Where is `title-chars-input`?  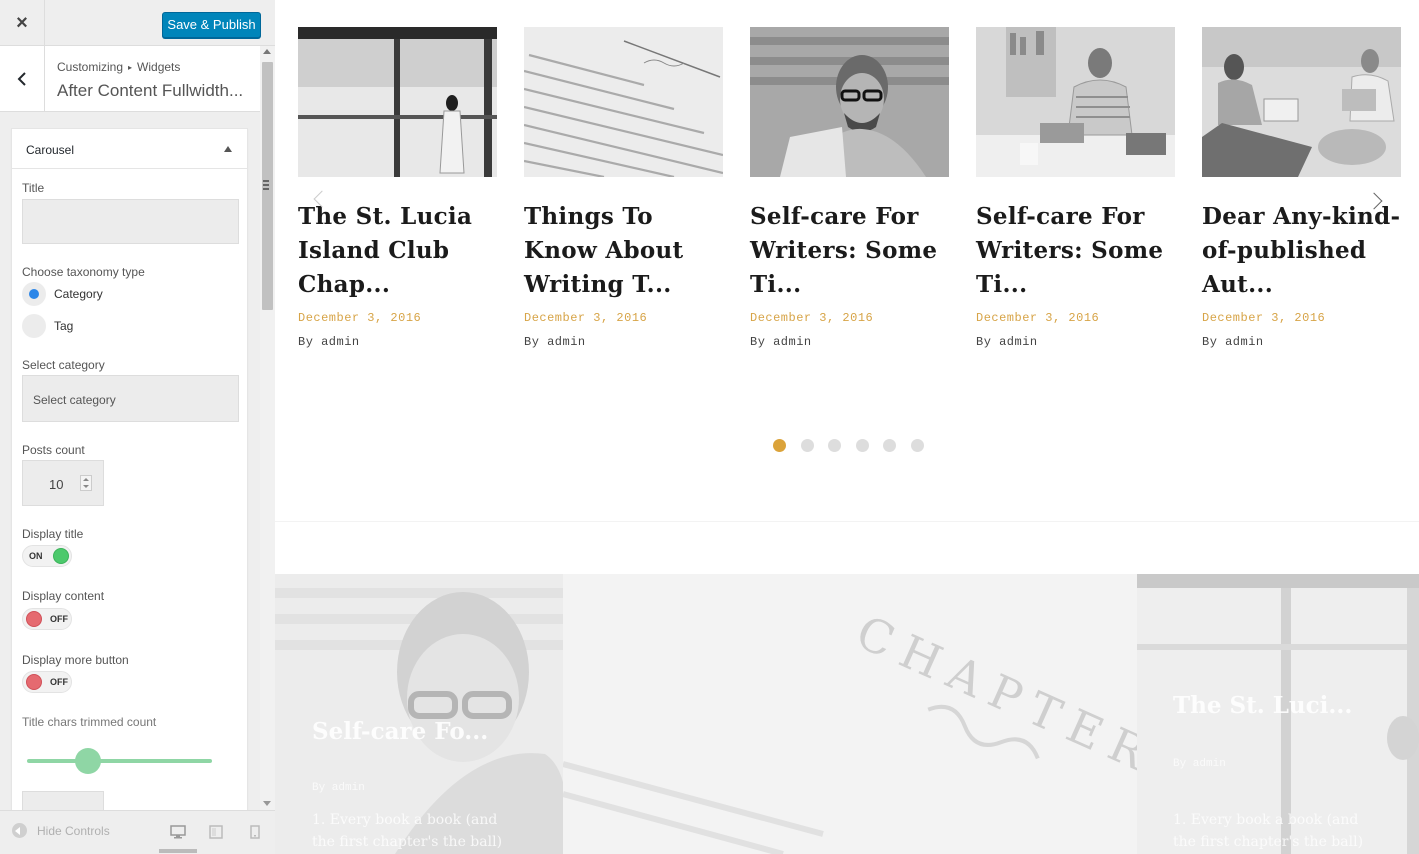
title-chars-input is located at coordinates (63, 800).